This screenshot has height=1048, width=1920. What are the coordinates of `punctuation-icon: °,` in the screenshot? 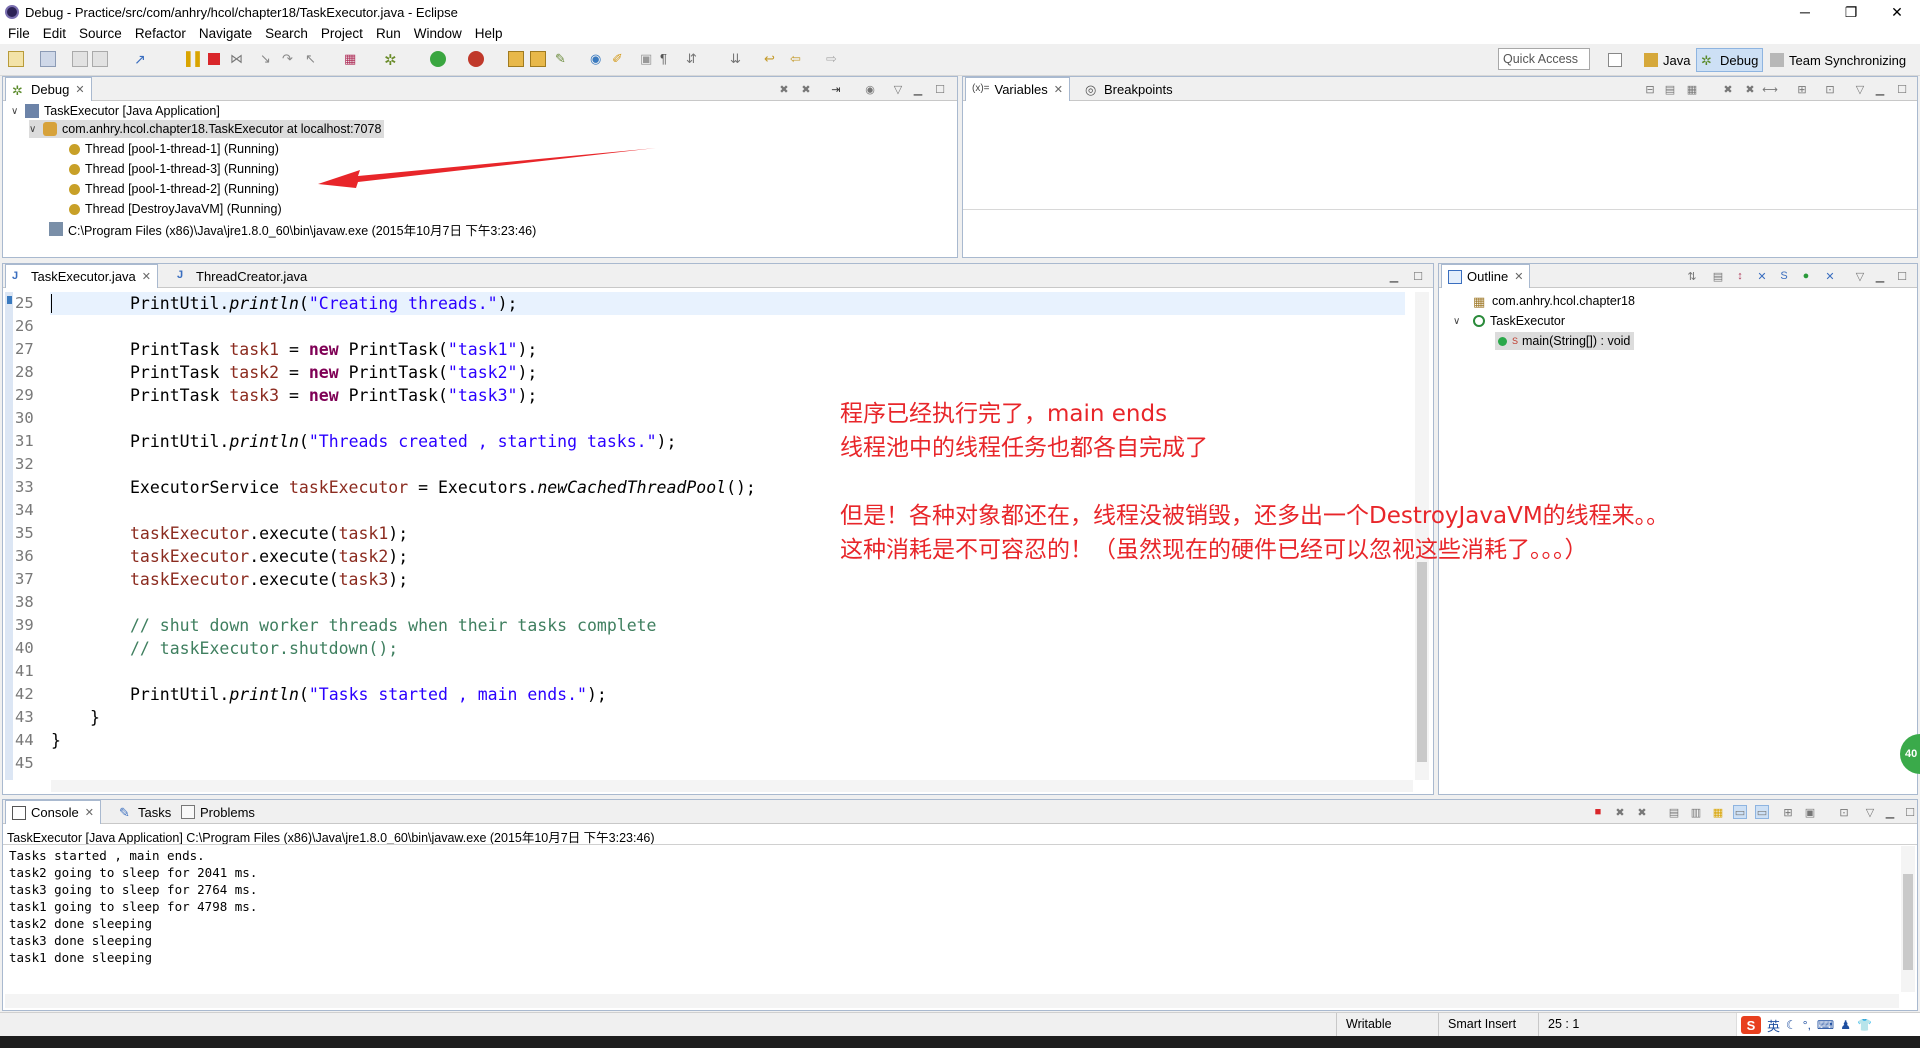 It's located at (1807, 1025).